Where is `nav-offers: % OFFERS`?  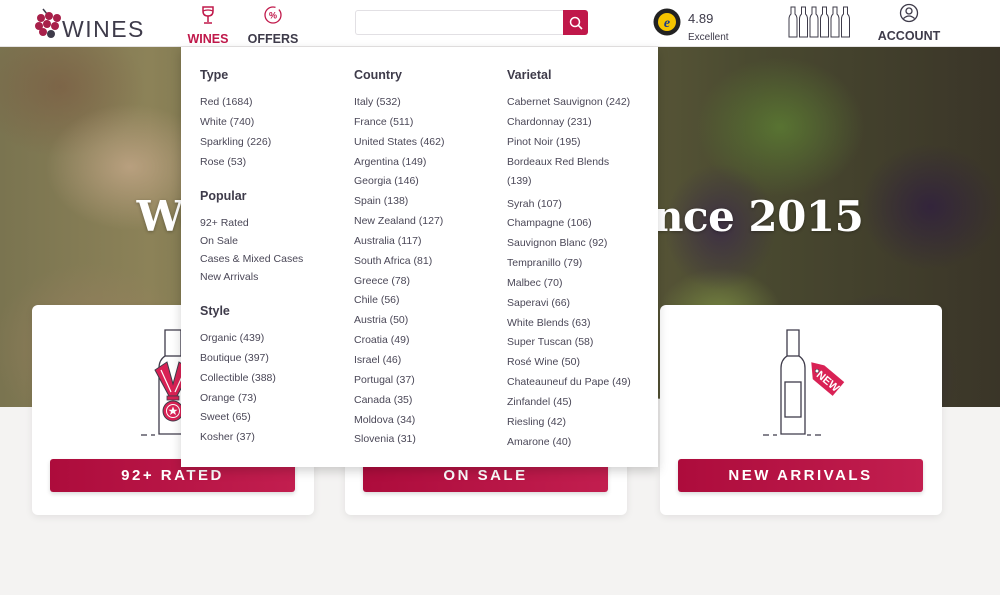
nav-offers: % OFFERS is located at coordinates (273, 25).